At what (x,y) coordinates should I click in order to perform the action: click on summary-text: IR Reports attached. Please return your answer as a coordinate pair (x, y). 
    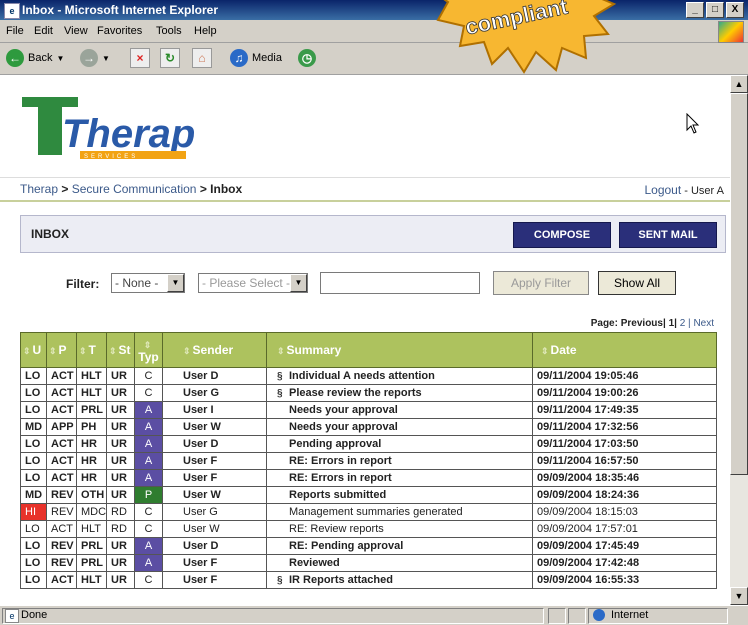
    Looking at the image, I should click on (341, 580).